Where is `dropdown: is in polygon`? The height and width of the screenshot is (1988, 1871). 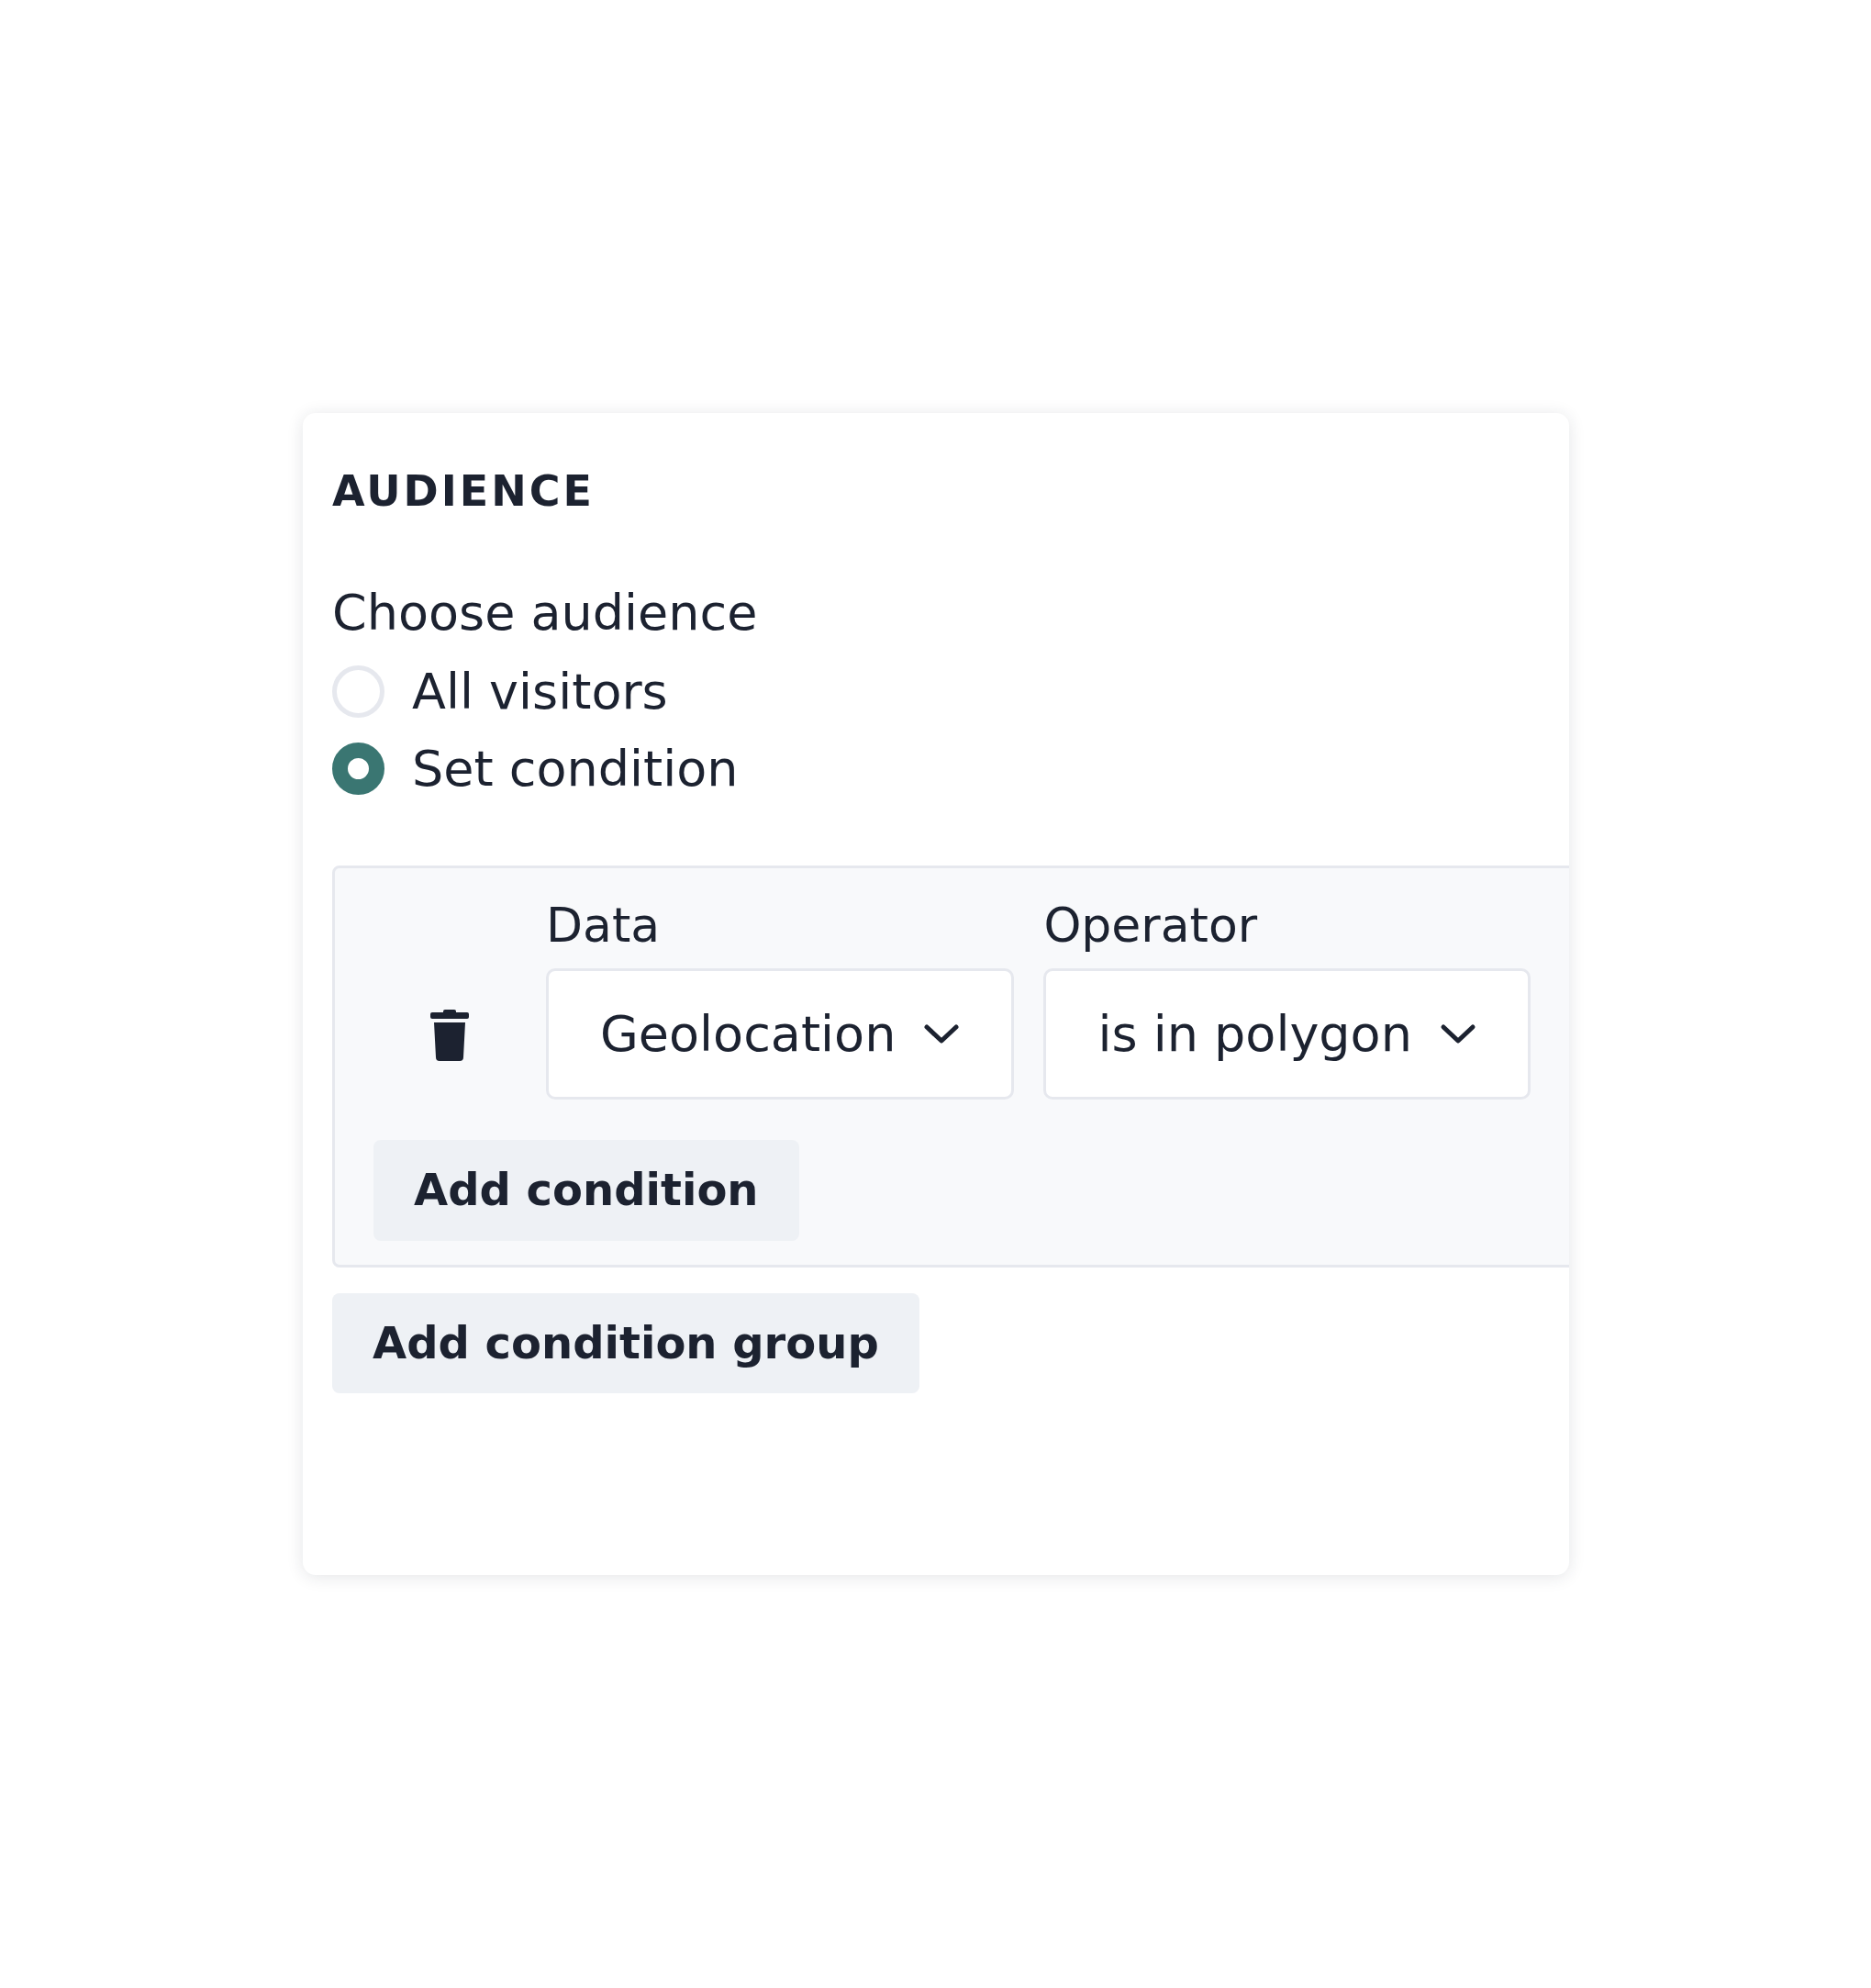 dropdown: is in polygon is located at coordinates (1287, 1034).